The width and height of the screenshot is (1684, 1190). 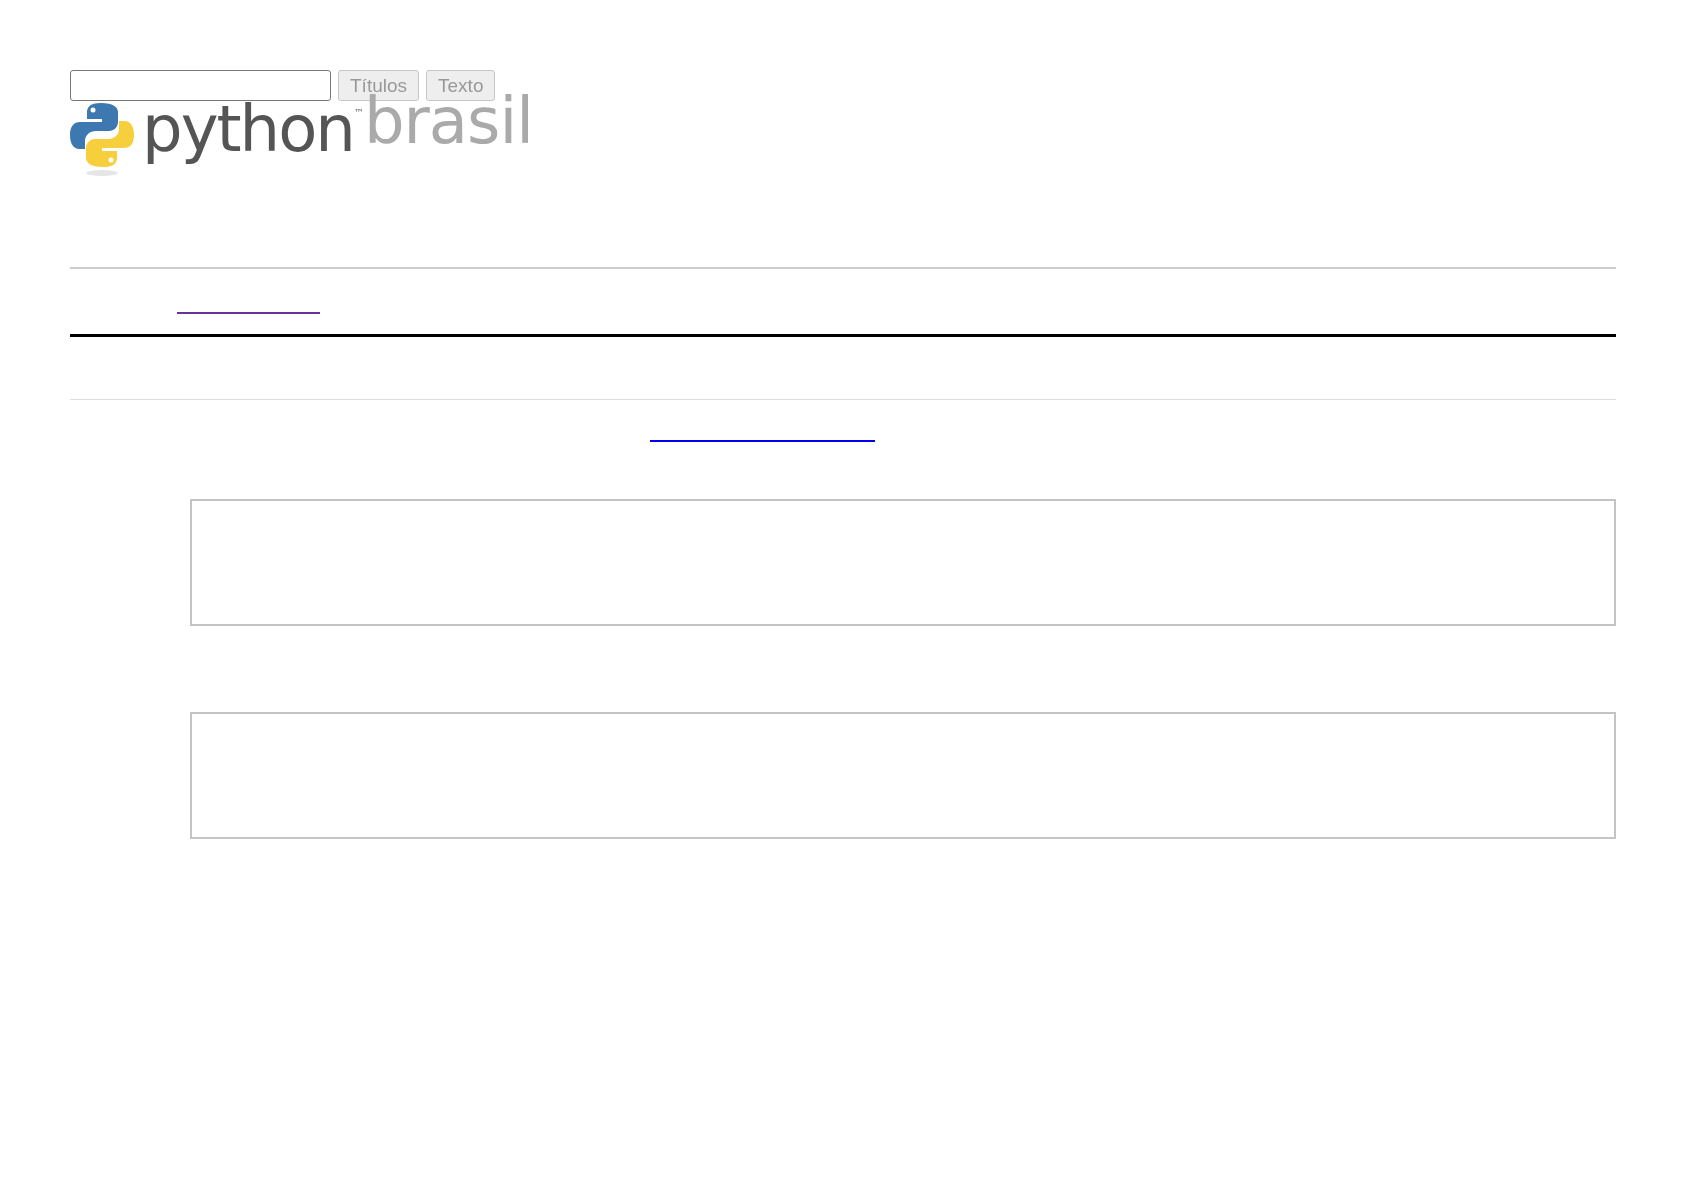 What do you see at coordinates (102, 139) in the screenshot?
I see `python-logo-icon` at bounding box center [102, 139].